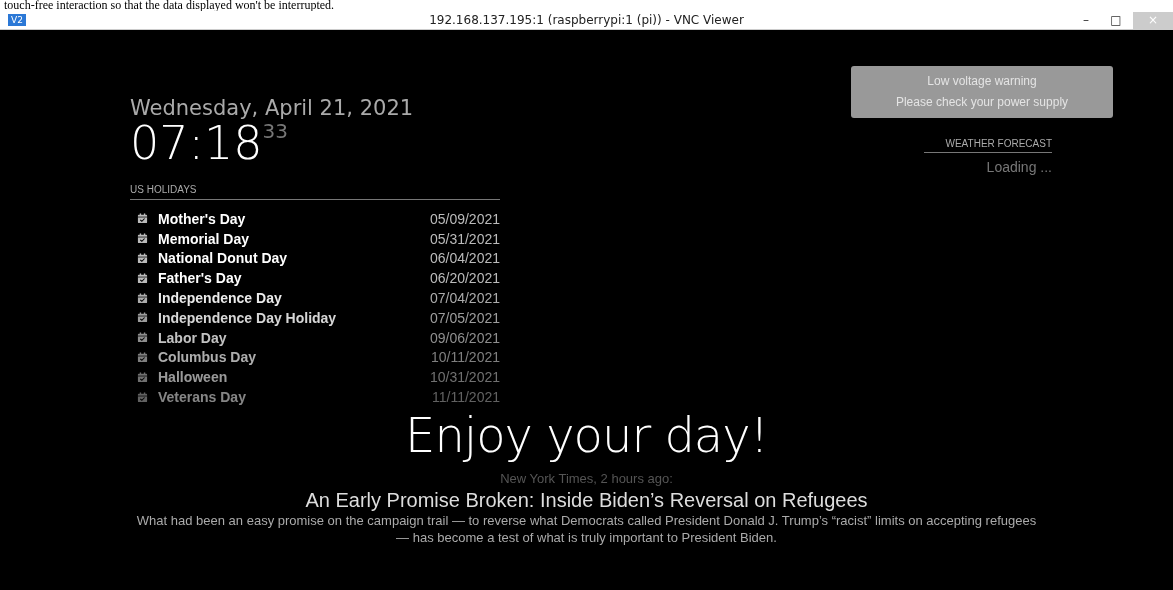  I want to click on holiday-date: 05/09/2021, so click(464, 218).